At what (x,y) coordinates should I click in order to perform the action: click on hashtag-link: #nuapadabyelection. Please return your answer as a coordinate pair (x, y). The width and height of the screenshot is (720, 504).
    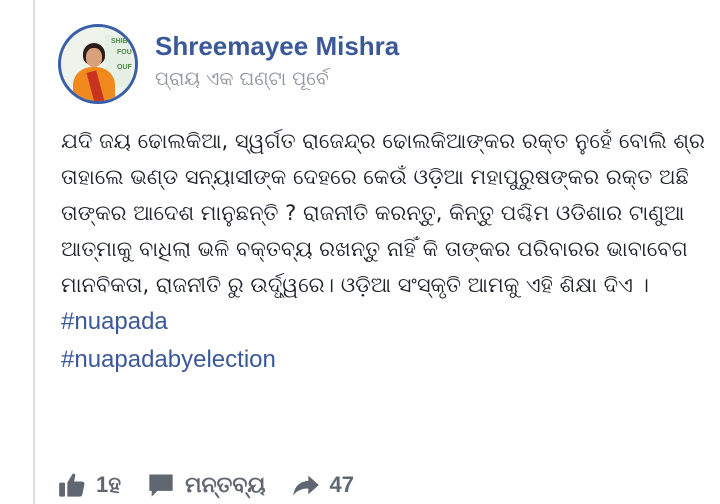
    Looking at the image, I should click on (390, 360).